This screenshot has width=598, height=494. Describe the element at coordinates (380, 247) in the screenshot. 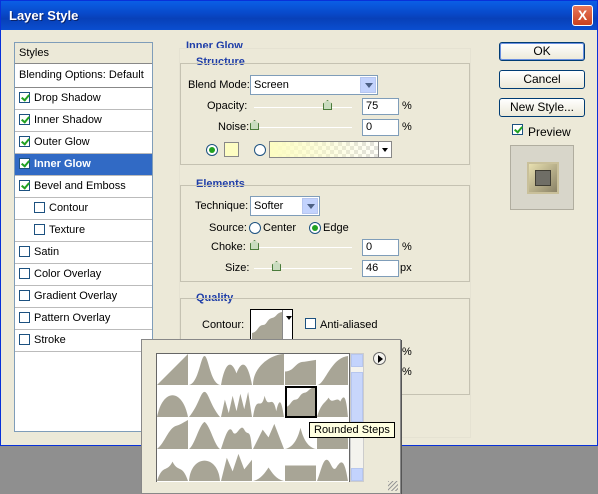

I see `choke-input: 0` at that location.